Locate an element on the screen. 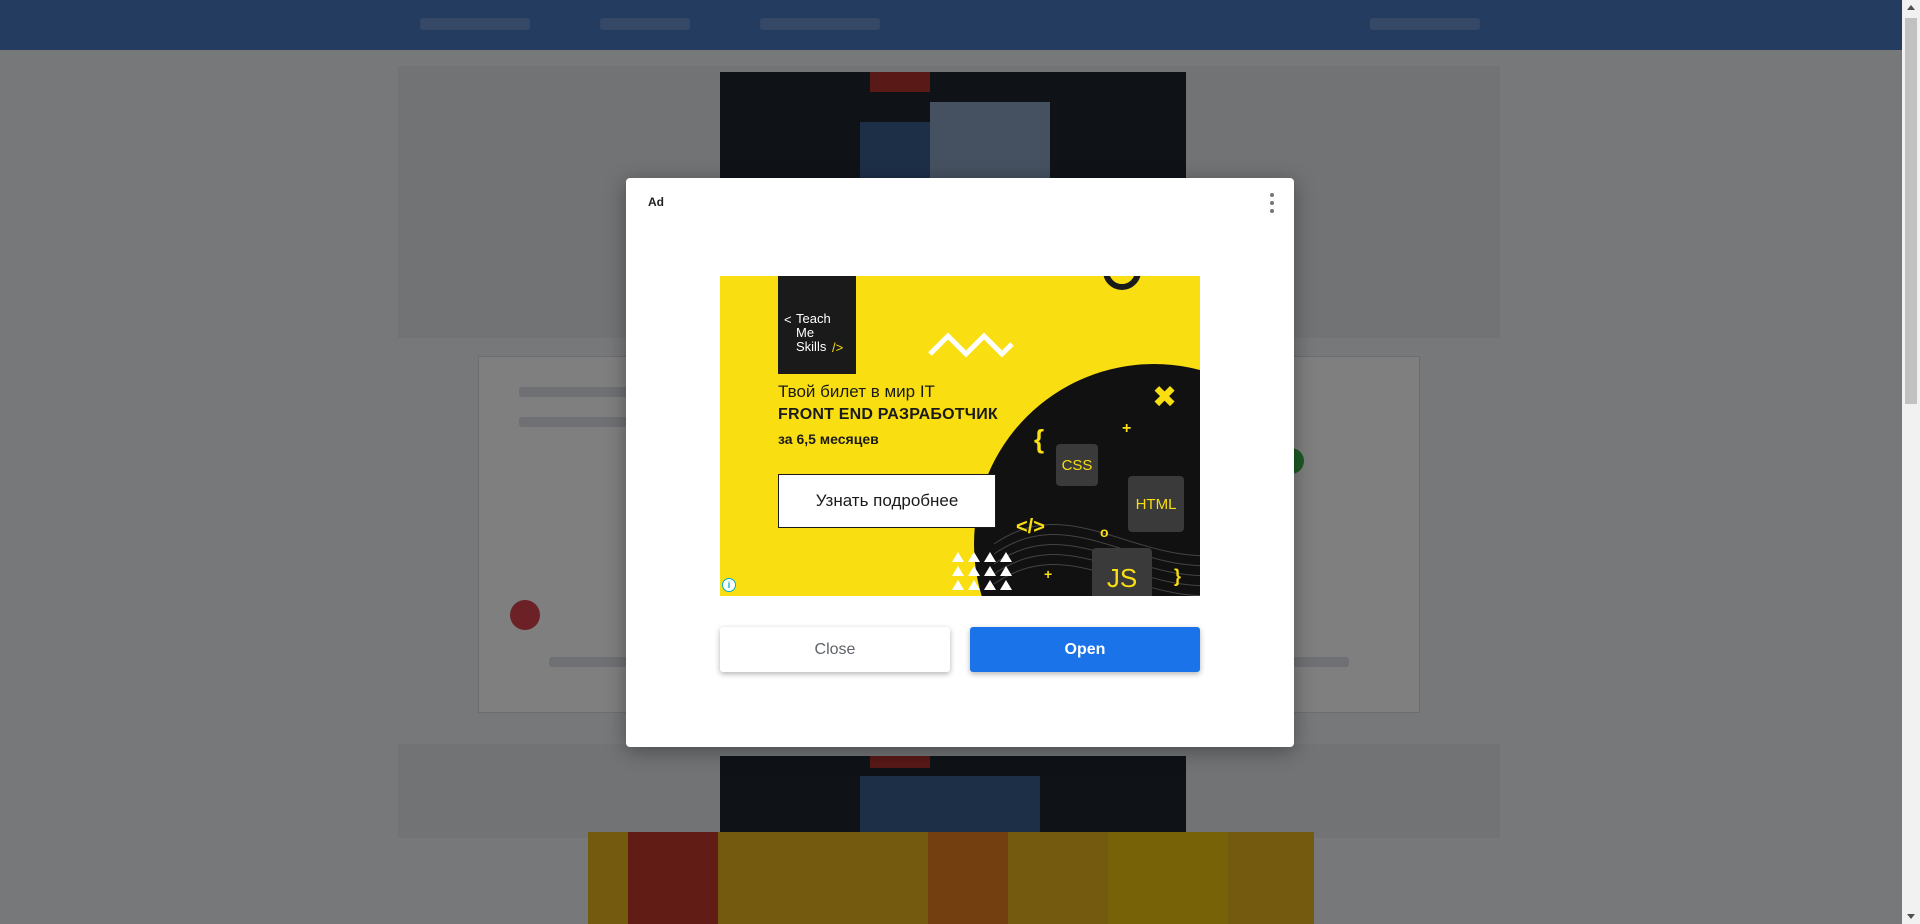 The width and height of the screenshot is (1920, 924). adchoices-icon: i is located at coordinates (729, 585).